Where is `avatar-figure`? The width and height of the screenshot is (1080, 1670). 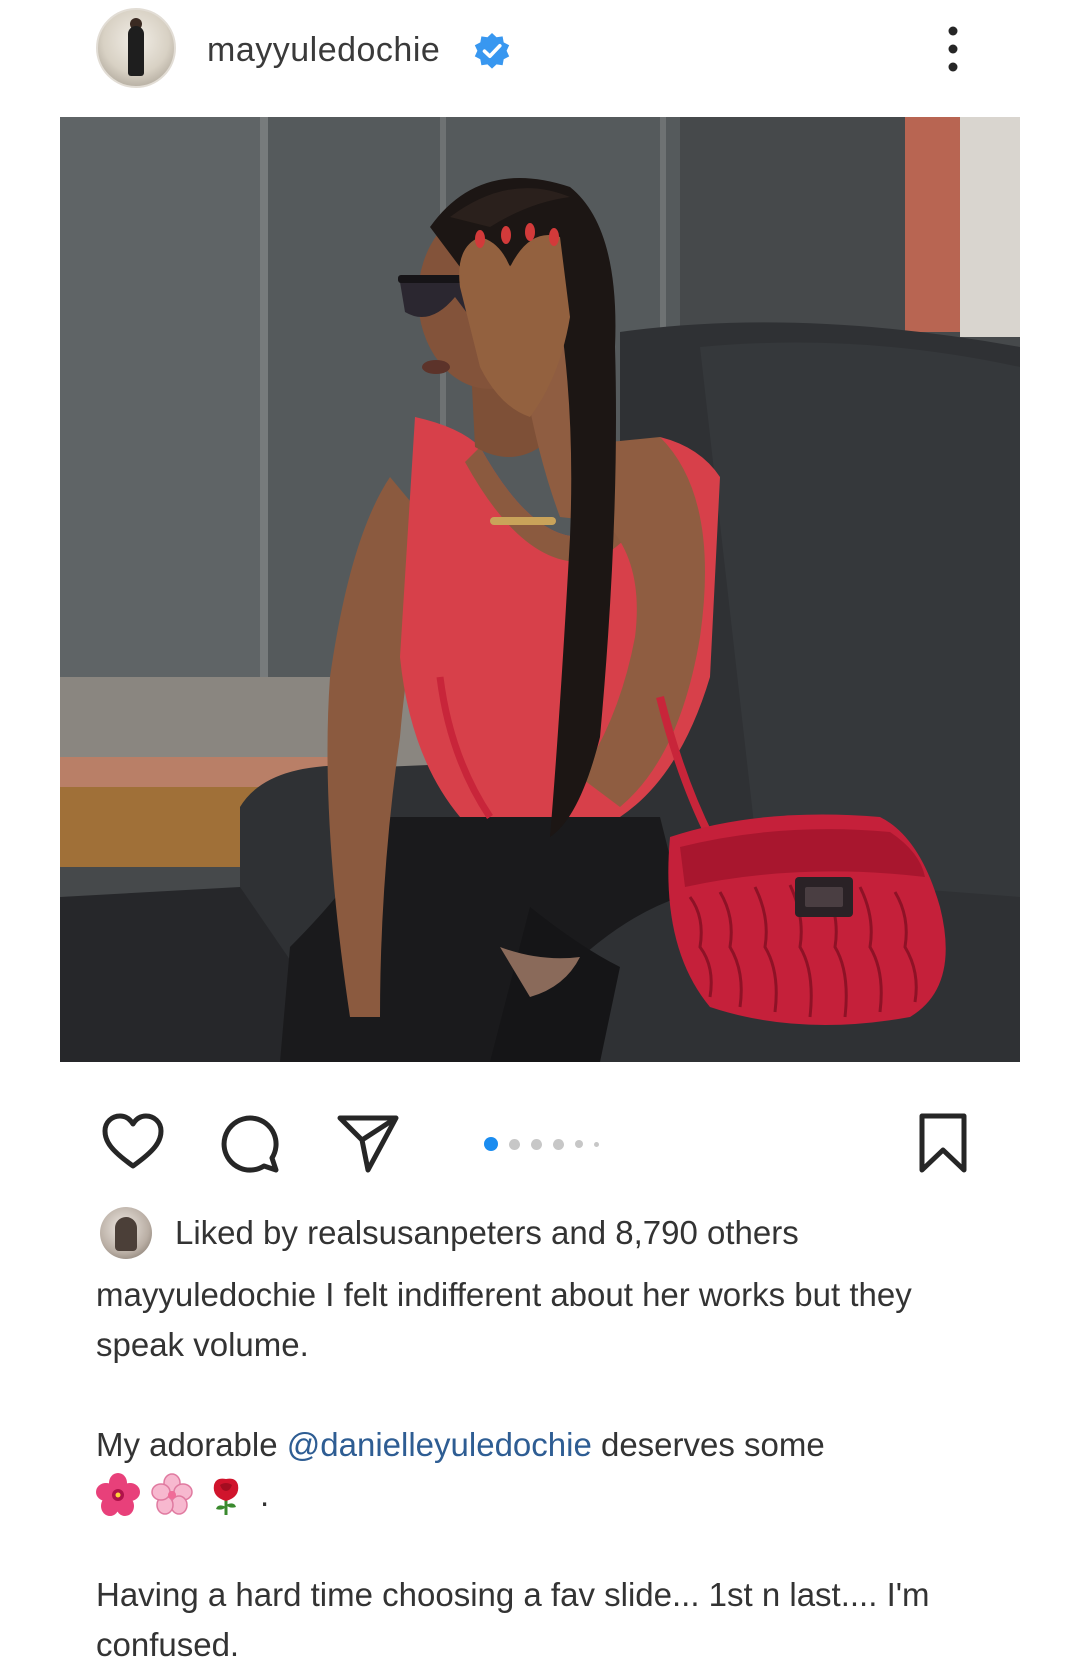 avatar-figure is located at coordinates (136, 51).